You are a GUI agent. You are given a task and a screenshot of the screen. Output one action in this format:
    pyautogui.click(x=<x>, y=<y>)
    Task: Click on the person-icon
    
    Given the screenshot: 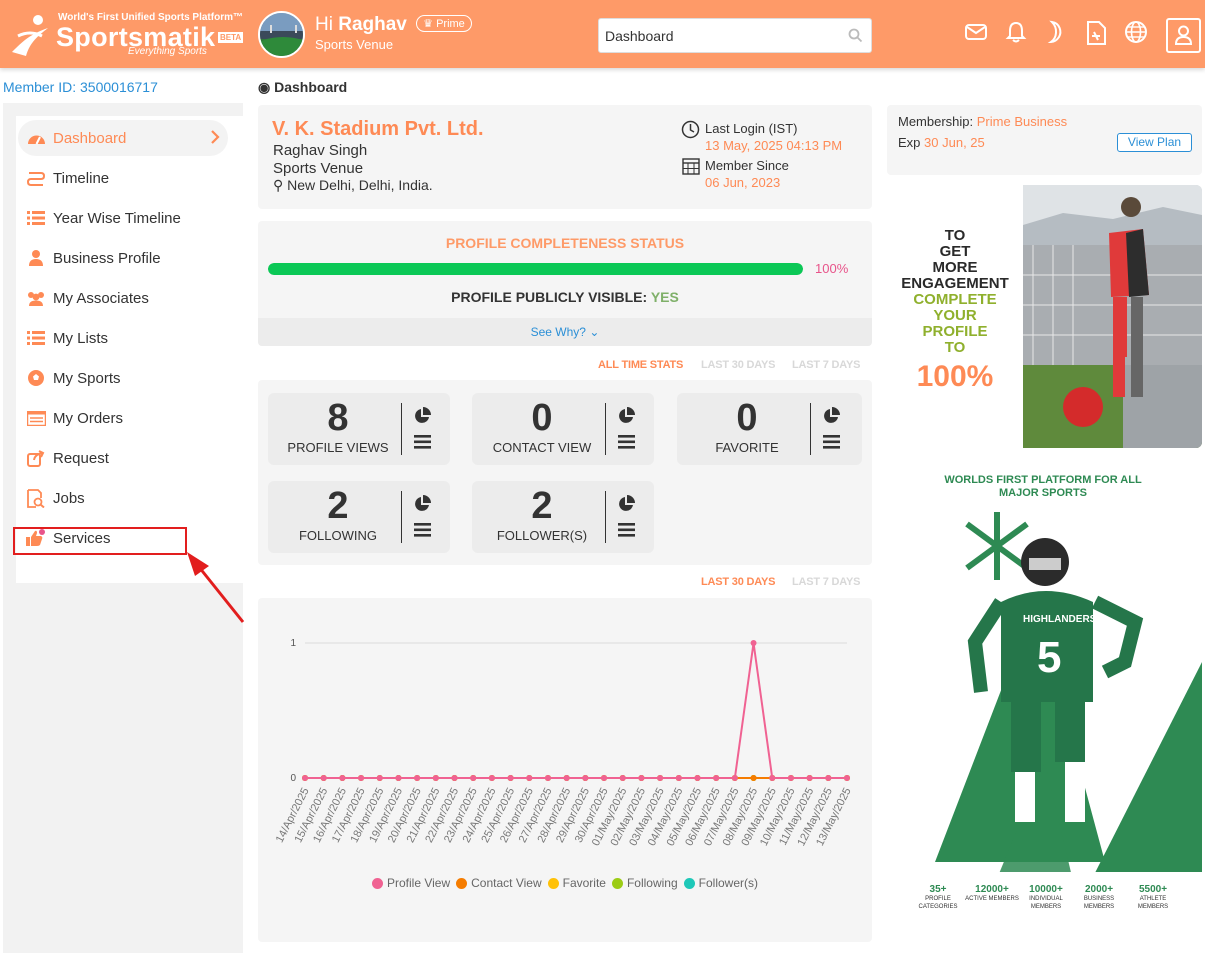 What is the action you would take?
    pyautogui.click(x=36, y=258)
    